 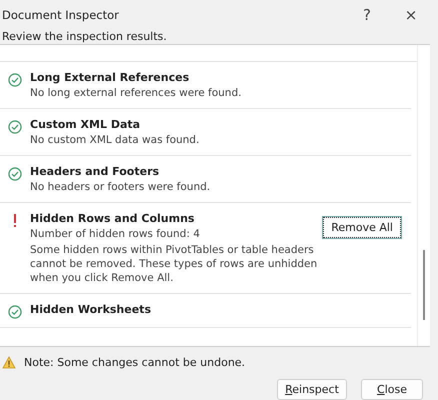 I want to click on result-title: Custom XML Data, so click(x=86, y=124).